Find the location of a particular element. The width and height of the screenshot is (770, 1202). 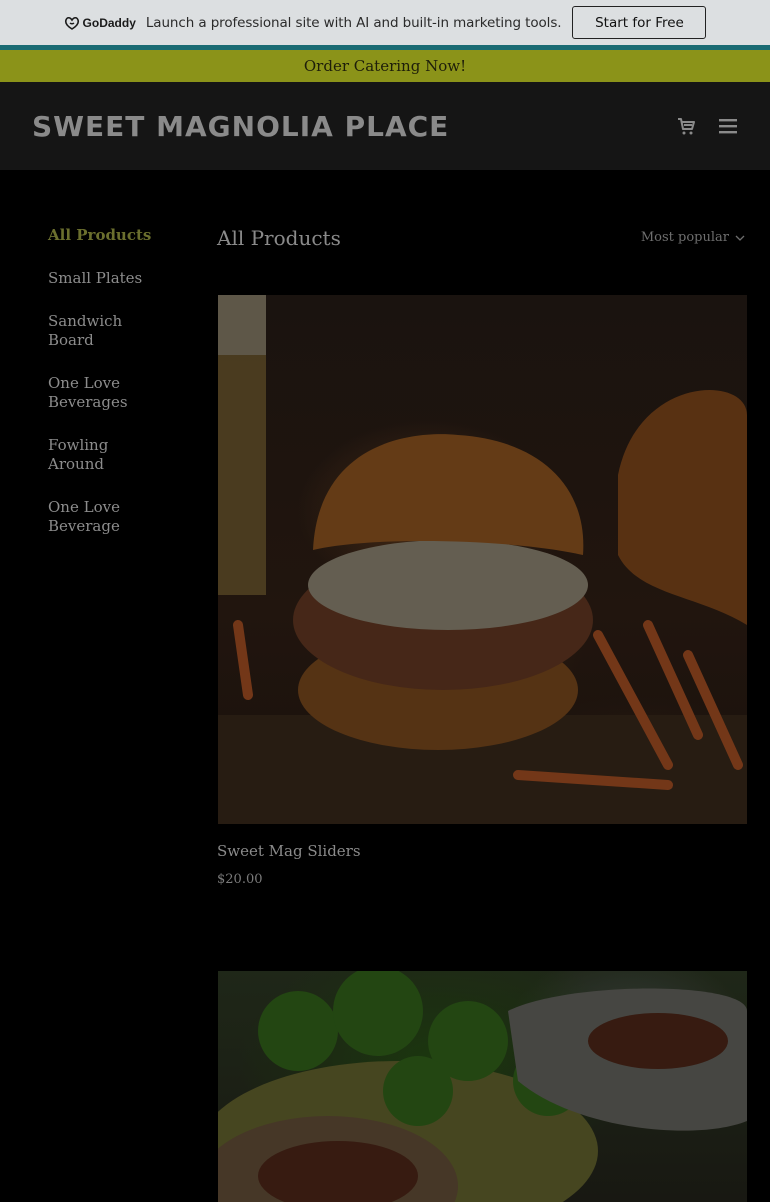

sidebar-item-all-products: All Products is located at coordinates (108, 235).